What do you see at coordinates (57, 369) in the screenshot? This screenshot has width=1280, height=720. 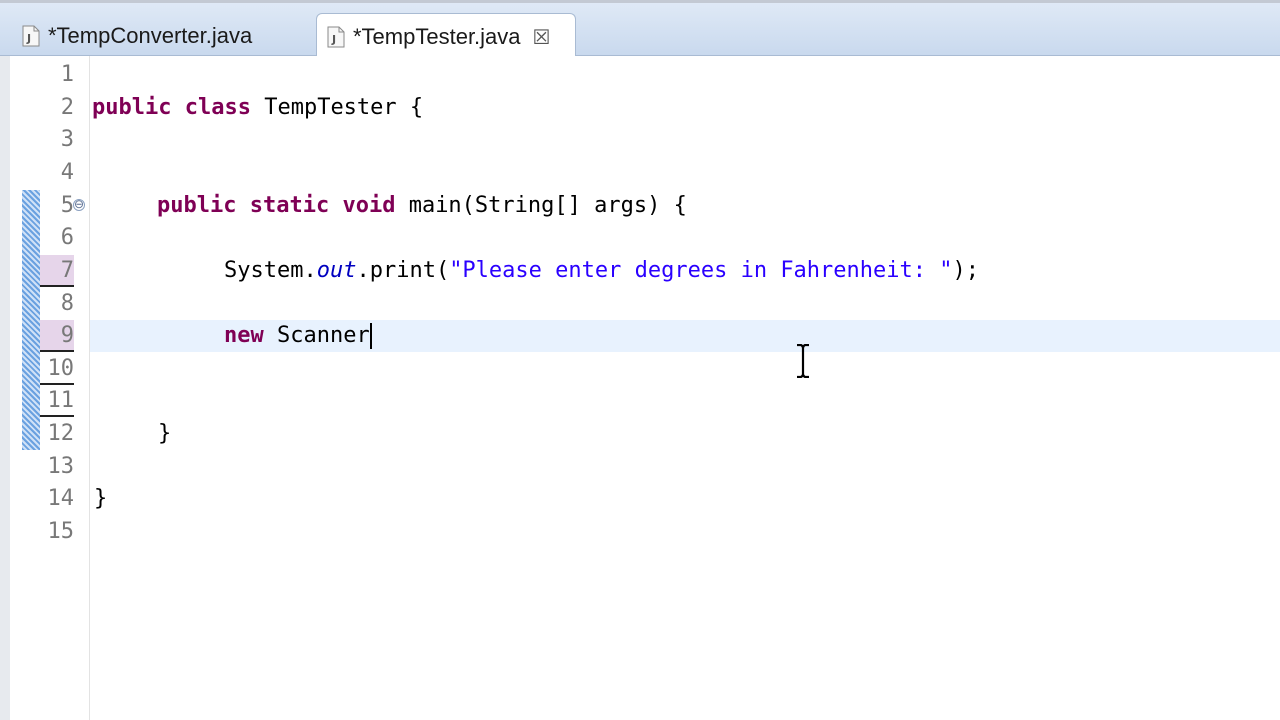 I see `line-number: 10` at bounding box center [57, 369].